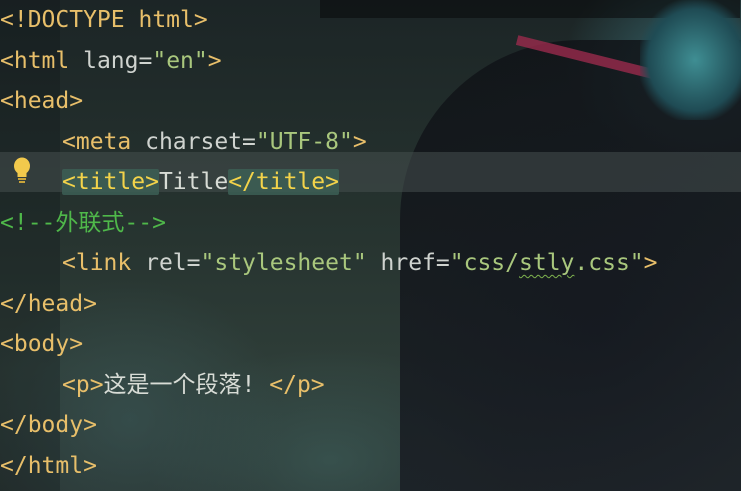  Describe the element at coordinates (297, 384) in the screenshot. I see `p-close-token: </p>` at that location.